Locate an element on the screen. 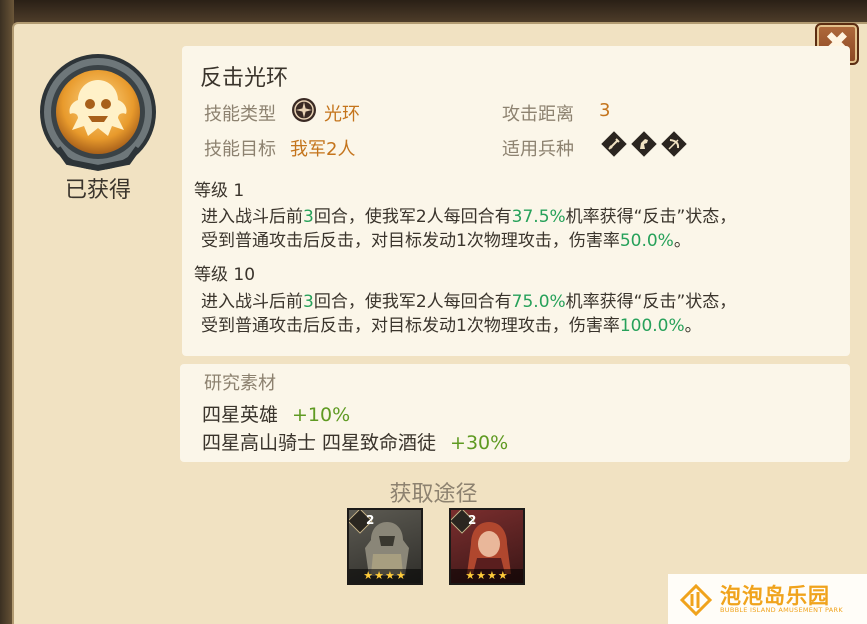  aura-icon is located at coordinates (304, 110).